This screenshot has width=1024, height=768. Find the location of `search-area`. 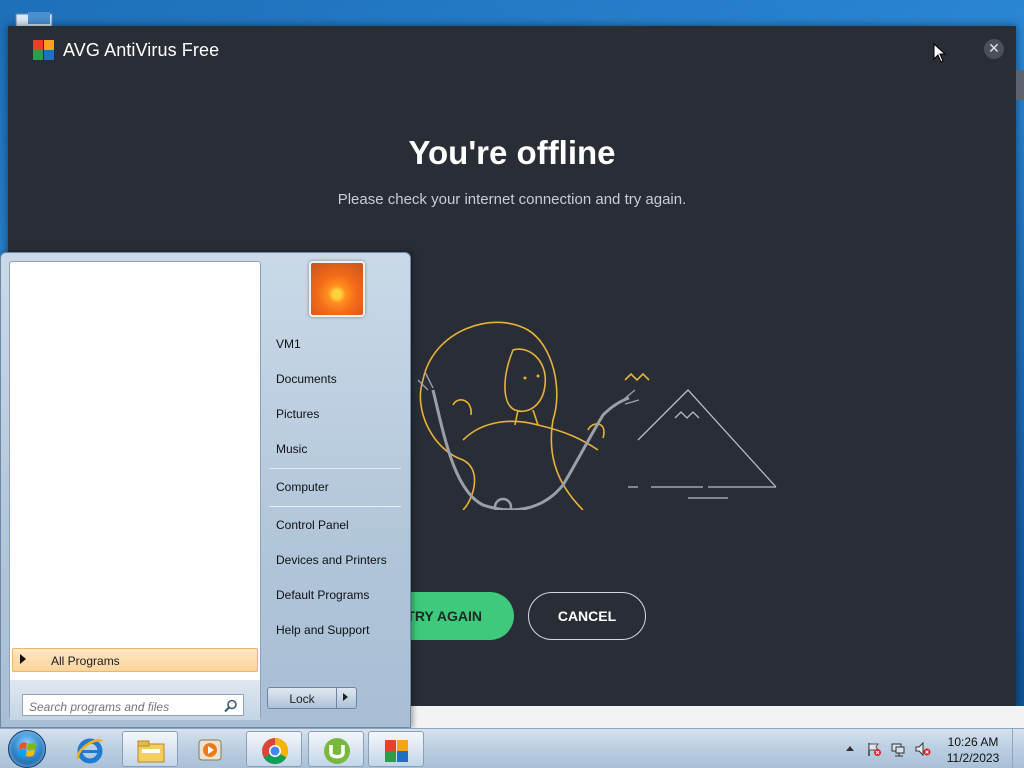

search-area is located at coordinates (135, 700).